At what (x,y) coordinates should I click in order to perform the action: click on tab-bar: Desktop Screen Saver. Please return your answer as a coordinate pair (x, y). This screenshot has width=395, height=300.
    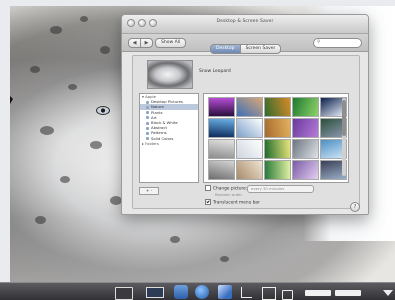
    Looking at the image, I should click on (246, 49).